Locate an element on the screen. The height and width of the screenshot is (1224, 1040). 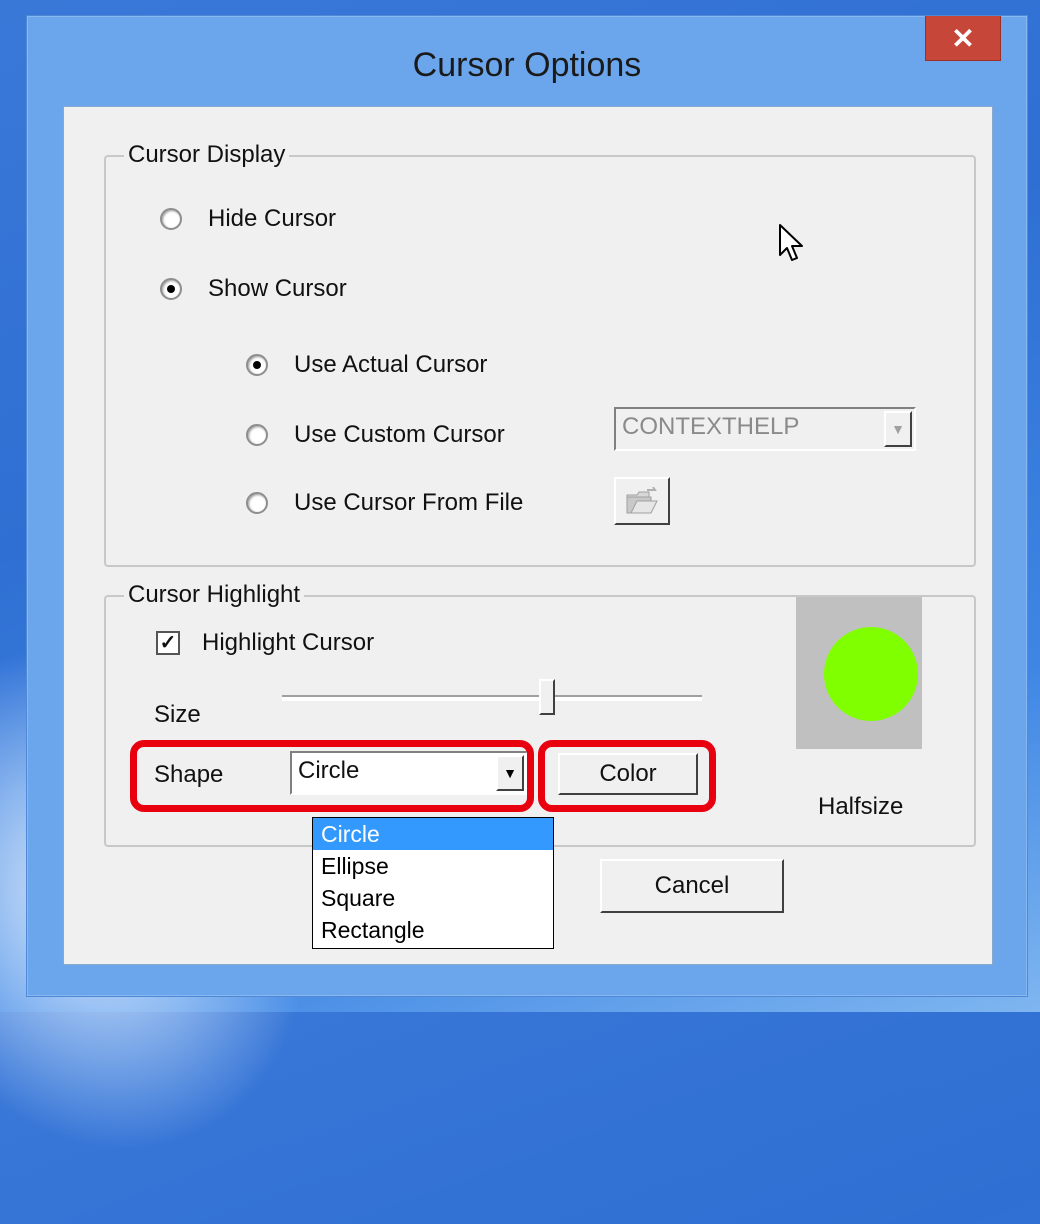
close-button: ✕ is located at coordinates (963, 38).